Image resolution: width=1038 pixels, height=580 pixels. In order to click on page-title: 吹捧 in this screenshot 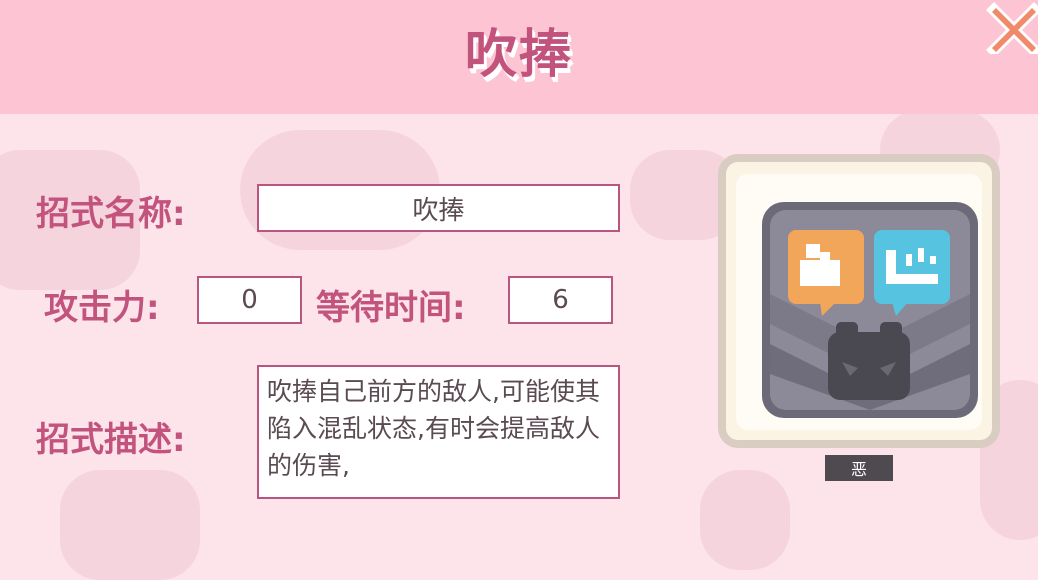, I will do `click(518, 55)`.